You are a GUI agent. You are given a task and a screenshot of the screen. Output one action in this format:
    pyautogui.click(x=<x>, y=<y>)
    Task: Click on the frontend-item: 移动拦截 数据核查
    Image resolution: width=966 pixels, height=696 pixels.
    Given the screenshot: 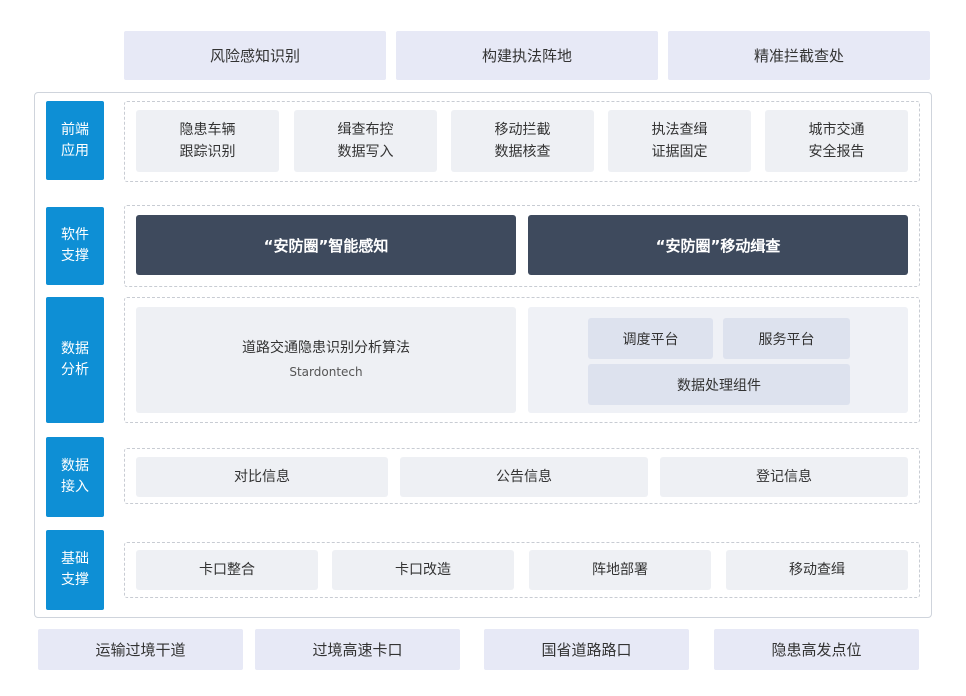 What is the action you would take?
    pyautogui.click(x=522, y=141)
    